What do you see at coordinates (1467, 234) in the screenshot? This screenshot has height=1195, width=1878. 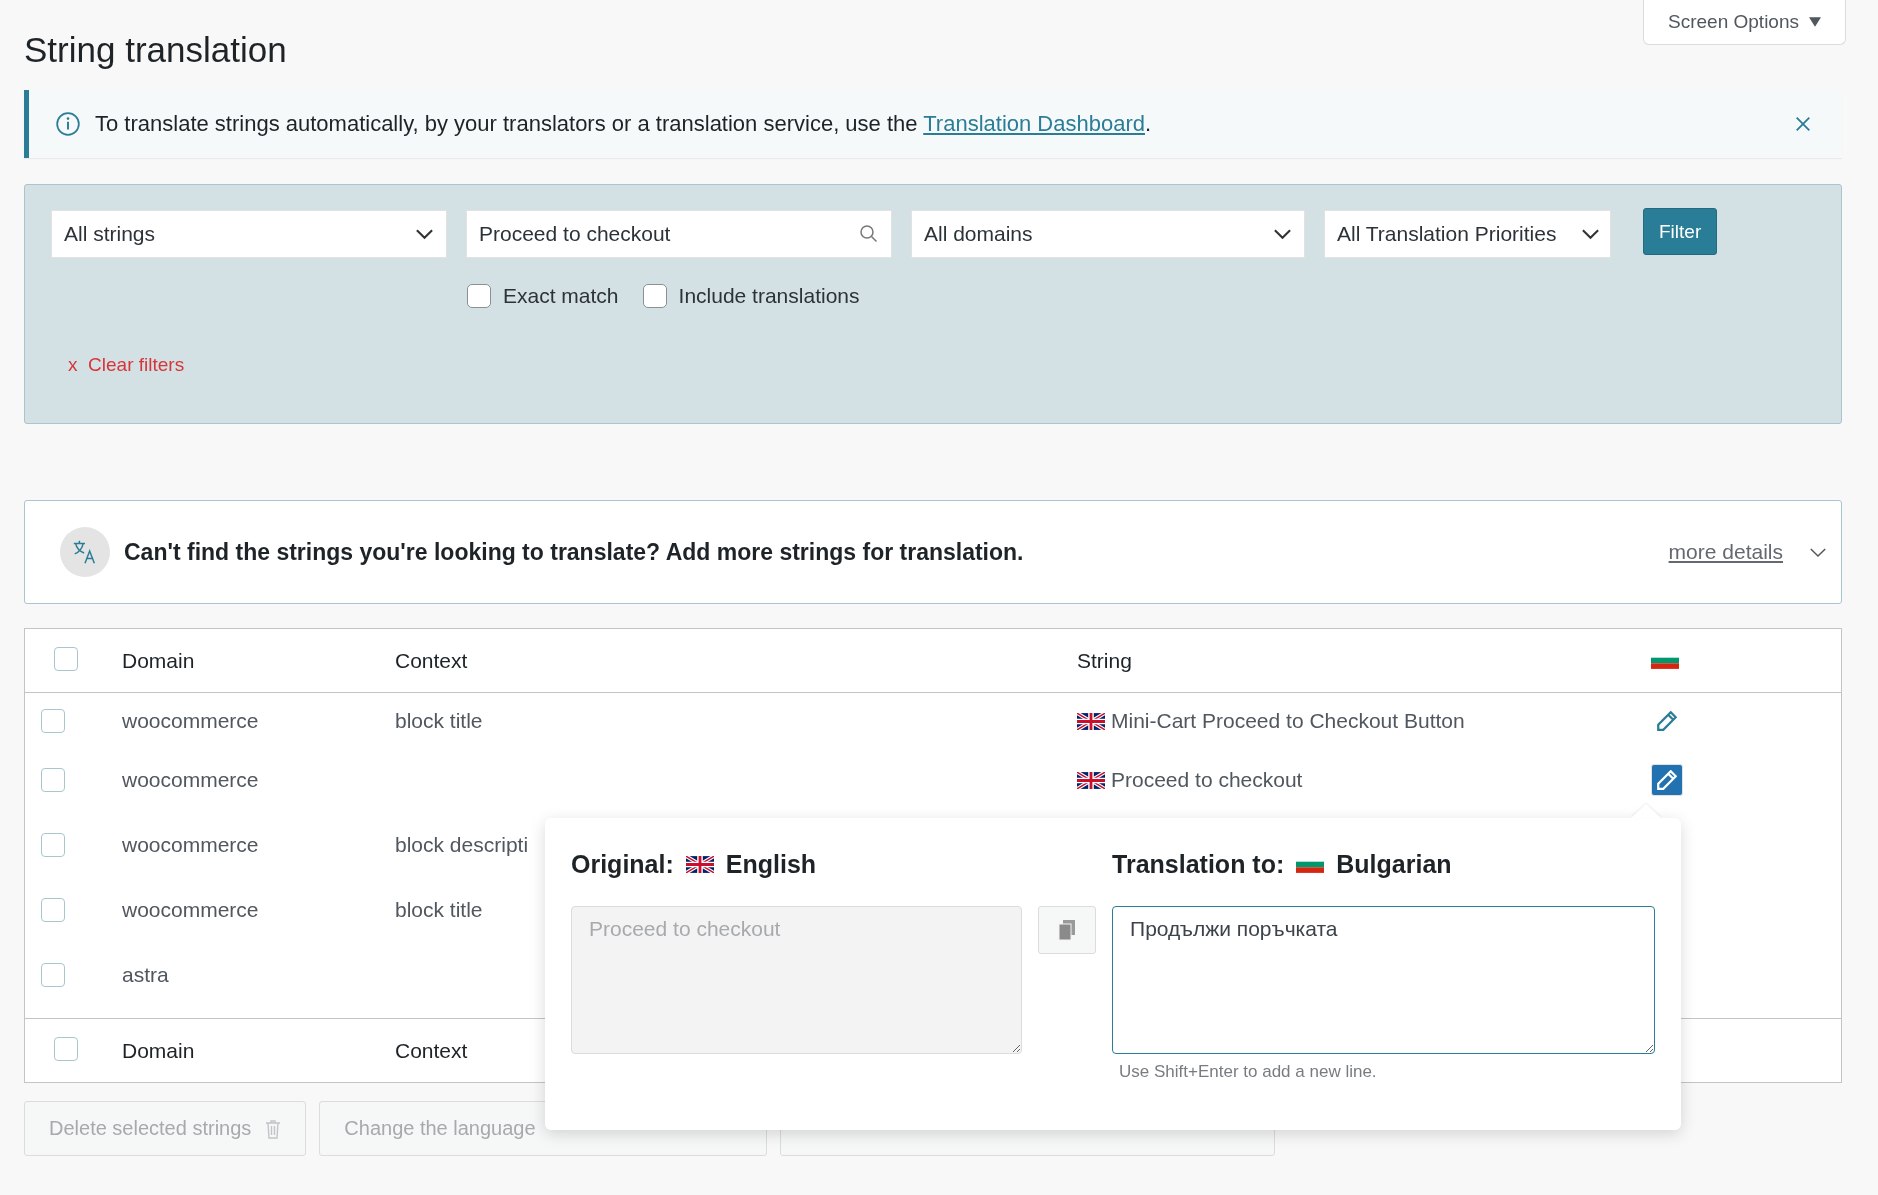 I see `priority-select: All Translation Priorities` at bounding box center [1467, 234].